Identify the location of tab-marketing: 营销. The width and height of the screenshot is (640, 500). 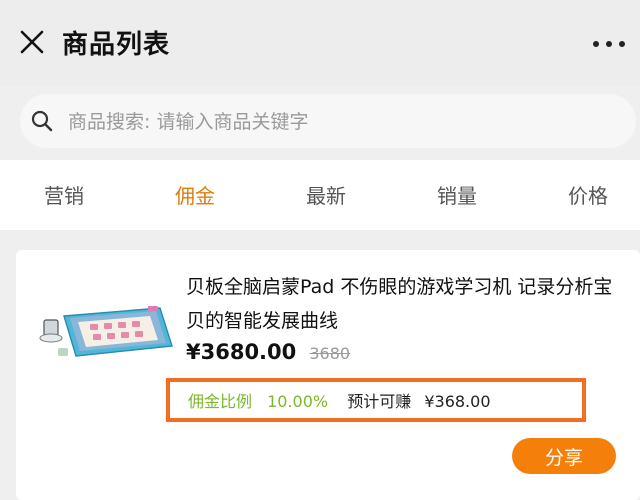
(64, 194).